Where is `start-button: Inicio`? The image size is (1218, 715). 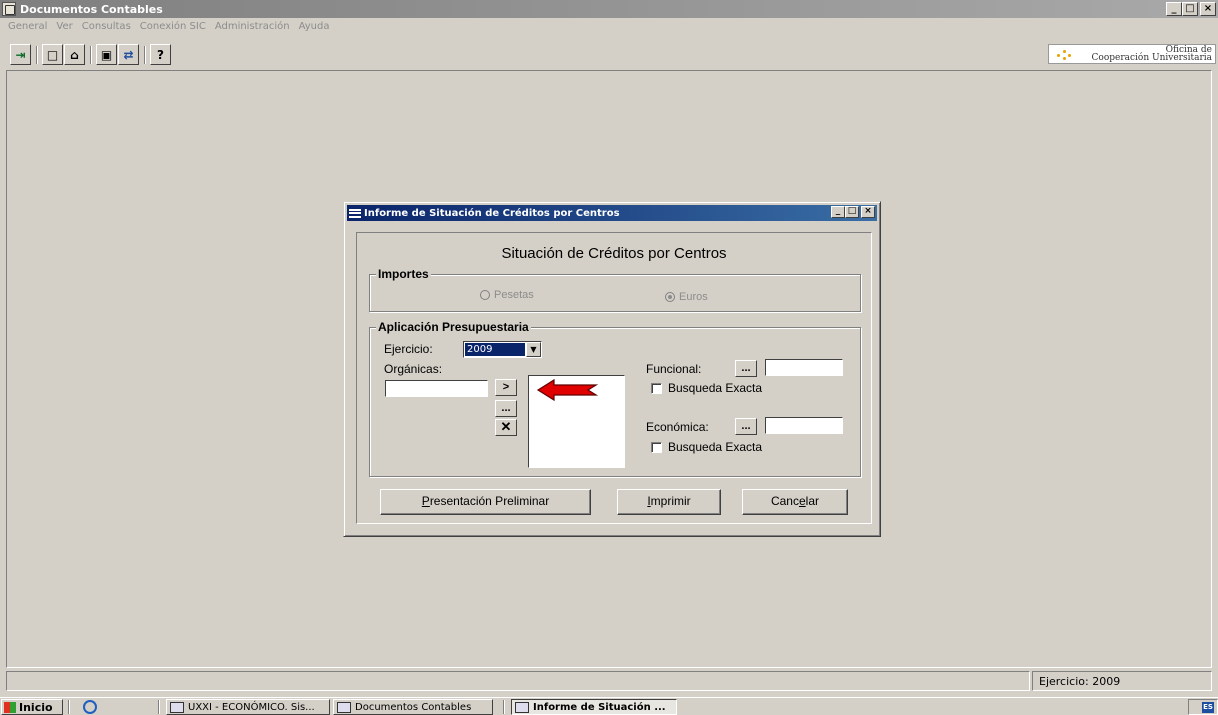
start-button: Inicio is located at coordinates (32, 707).